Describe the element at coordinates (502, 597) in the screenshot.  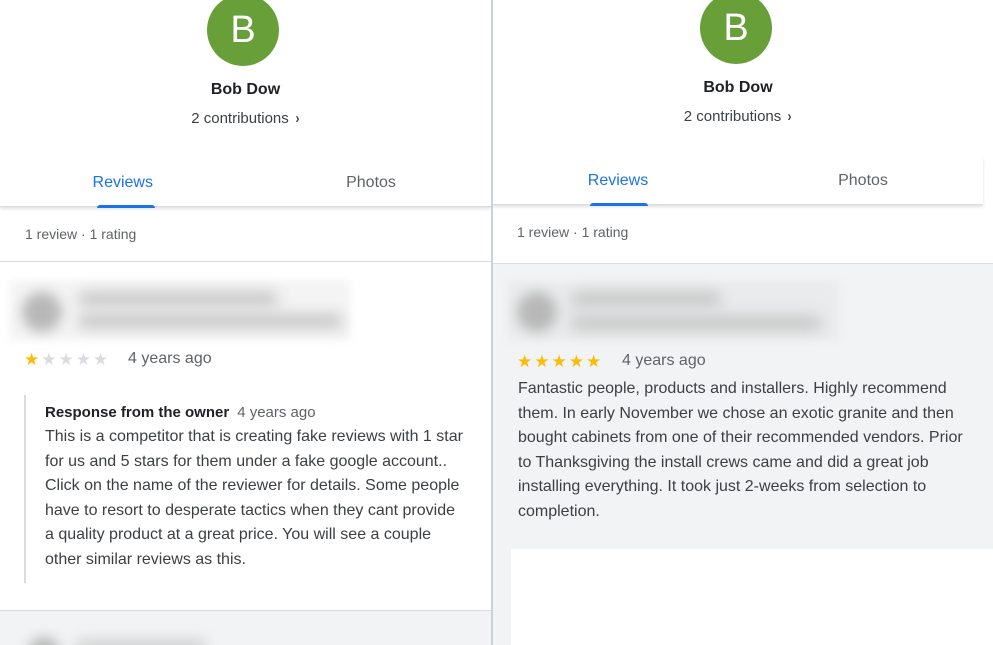
I see `panel-edge` at that location.